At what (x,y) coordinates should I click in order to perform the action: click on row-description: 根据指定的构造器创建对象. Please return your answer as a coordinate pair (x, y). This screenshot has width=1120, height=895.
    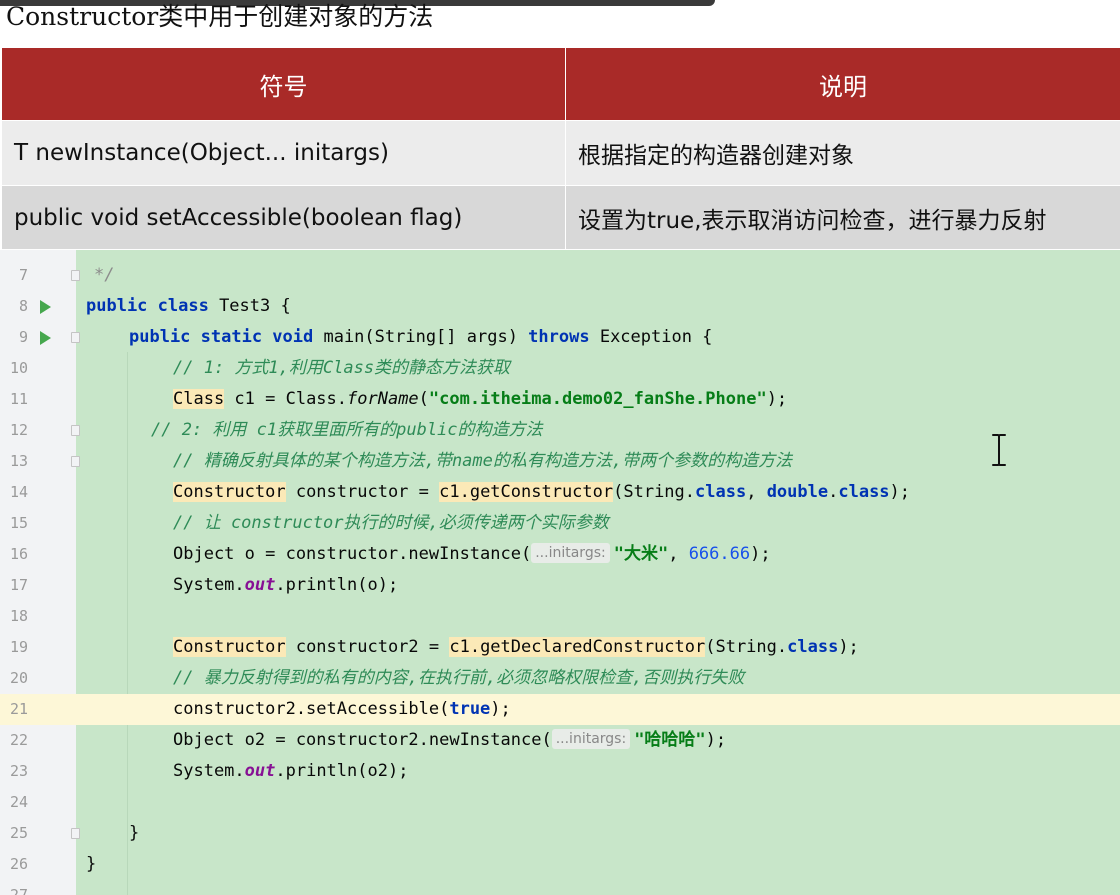
    Looking at the image, I should click on (843, 153).